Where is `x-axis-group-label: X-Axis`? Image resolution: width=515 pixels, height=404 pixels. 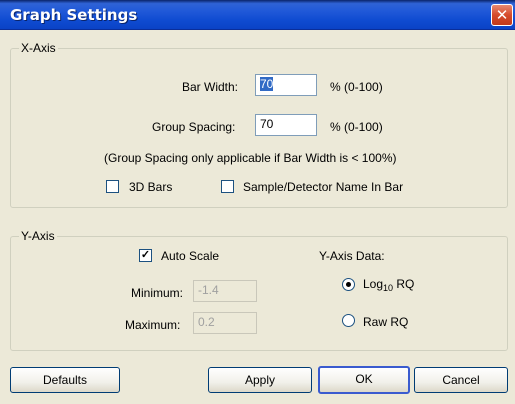 x-axis-group-label: X-Axis is located at coordinates (38, 48).